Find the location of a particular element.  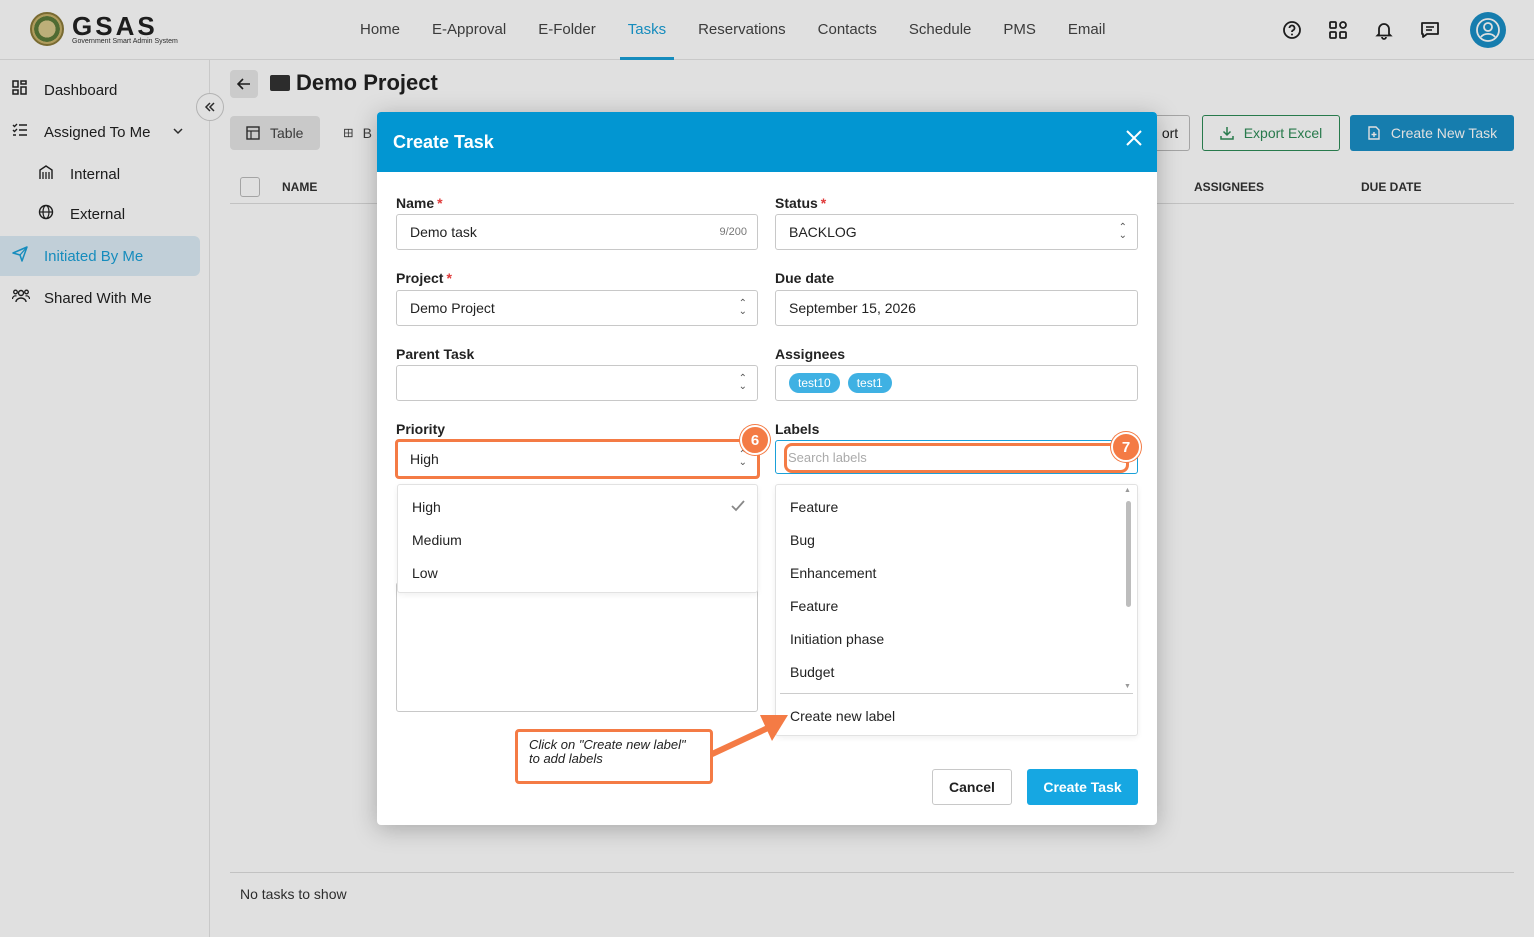

check-icon is located at coordinates (738, 507).